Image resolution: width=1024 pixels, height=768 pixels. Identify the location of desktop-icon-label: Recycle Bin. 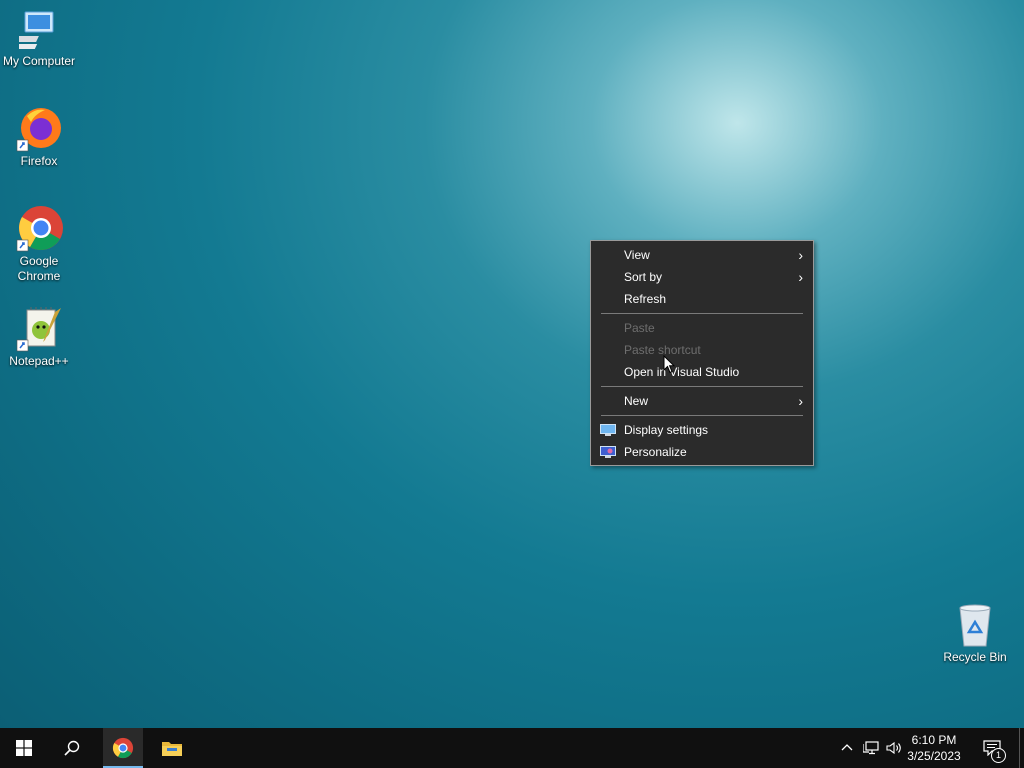
(975, 657).